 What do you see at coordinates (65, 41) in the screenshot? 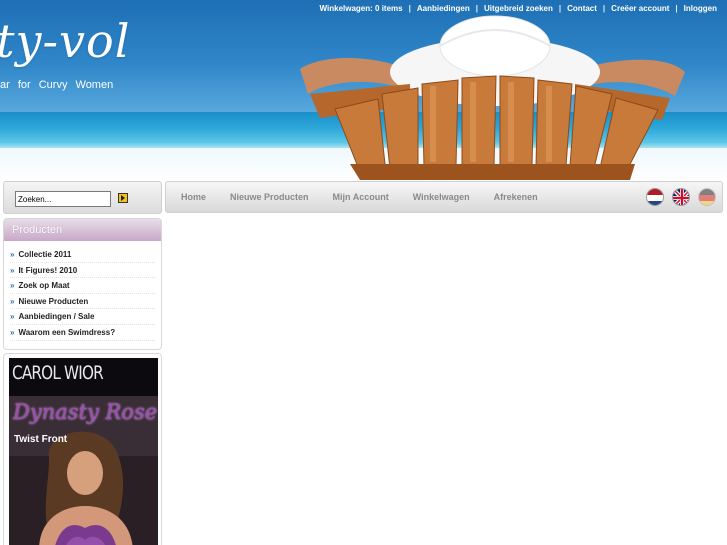
I see `site-logo: ty-vol` at bounding box center [65, 41].